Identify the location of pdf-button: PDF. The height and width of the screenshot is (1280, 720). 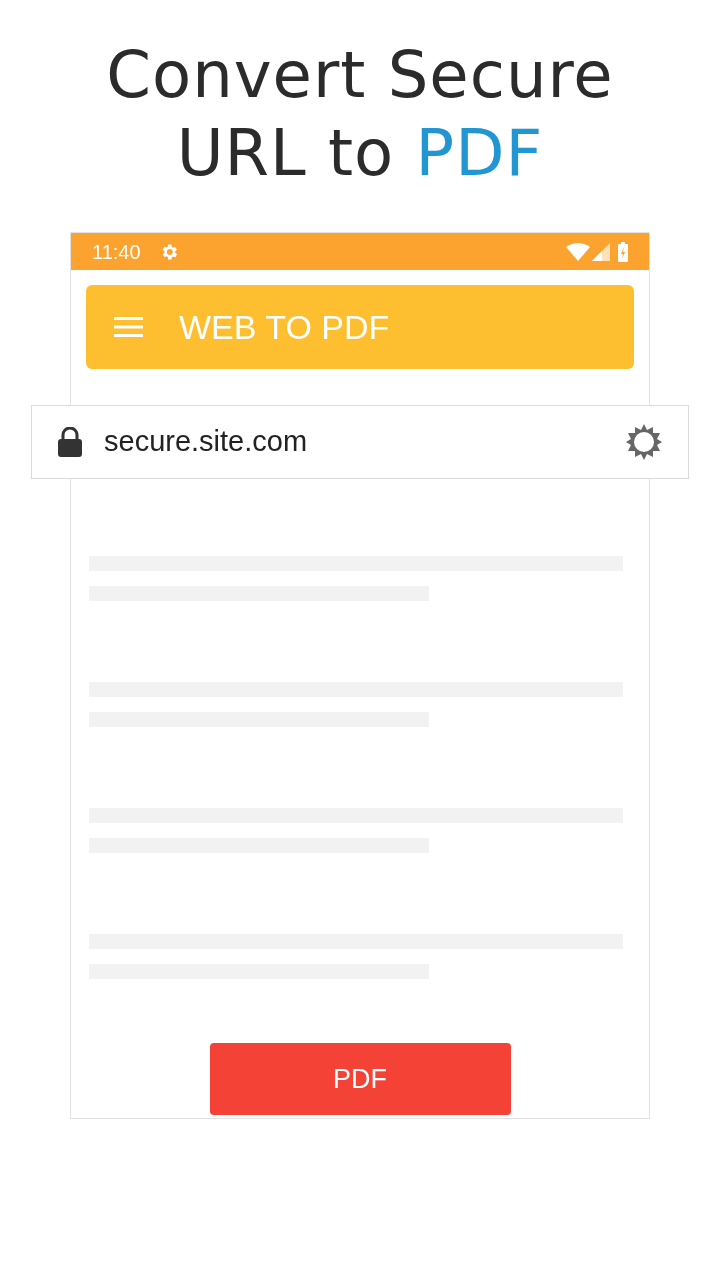
(360, 1079).